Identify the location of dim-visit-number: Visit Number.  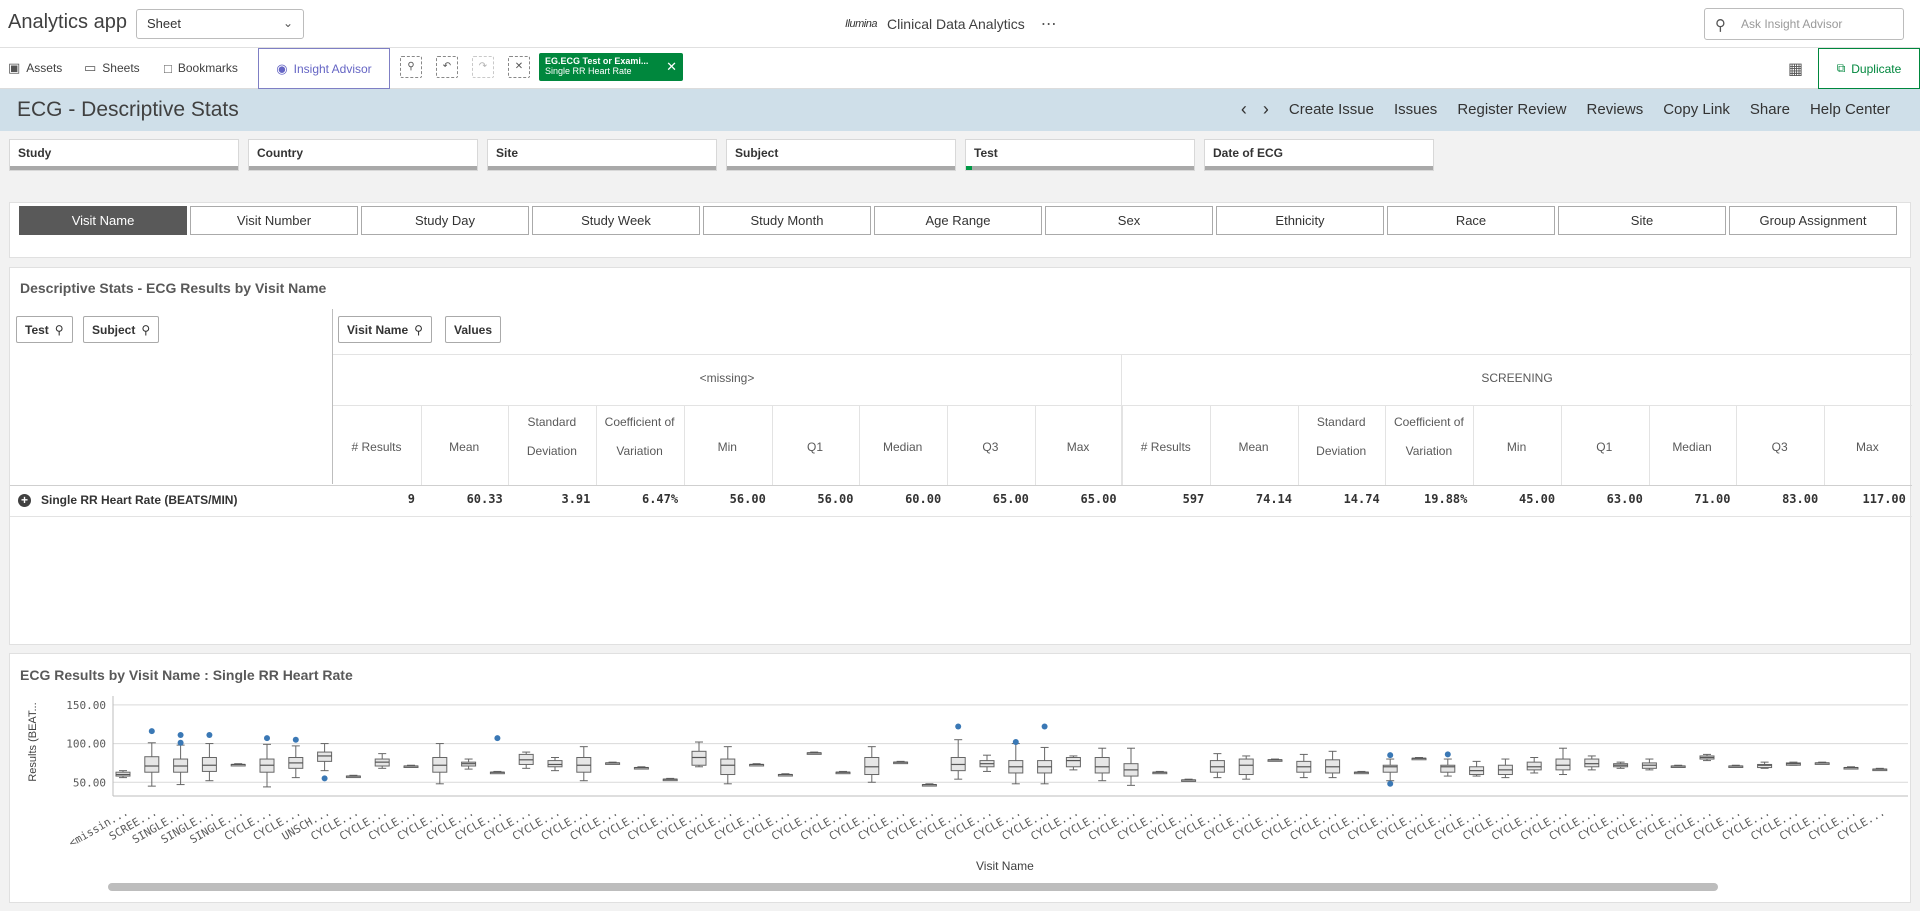
(274, 220).